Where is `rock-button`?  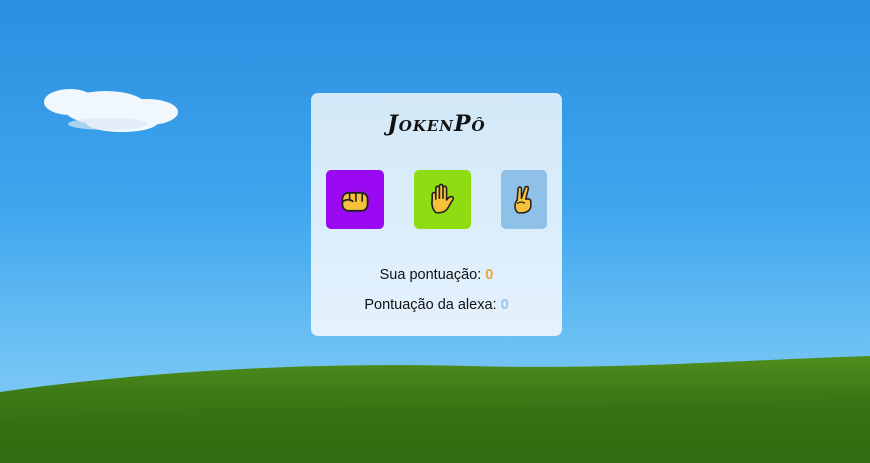
rock-button is located at coordinates (355, 199).